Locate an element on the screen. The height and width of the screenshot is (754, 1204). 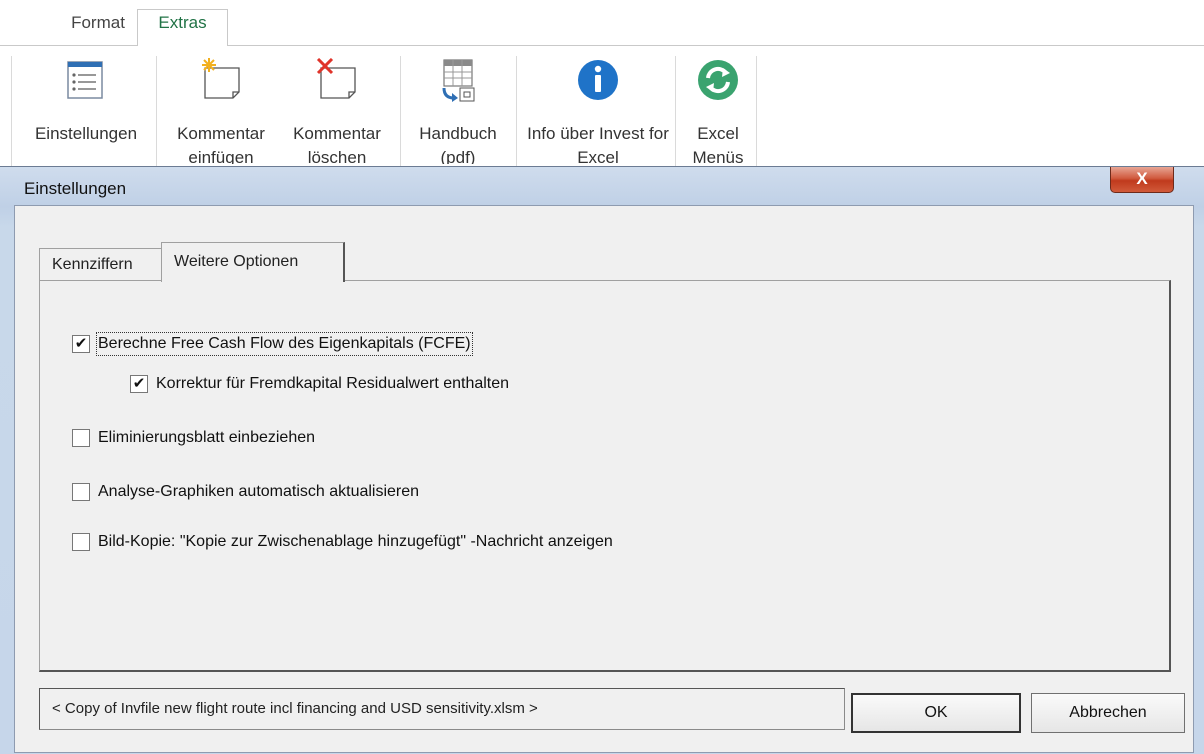
excel-menues-label: Excel Menüs is located at coordinates (718, 144).